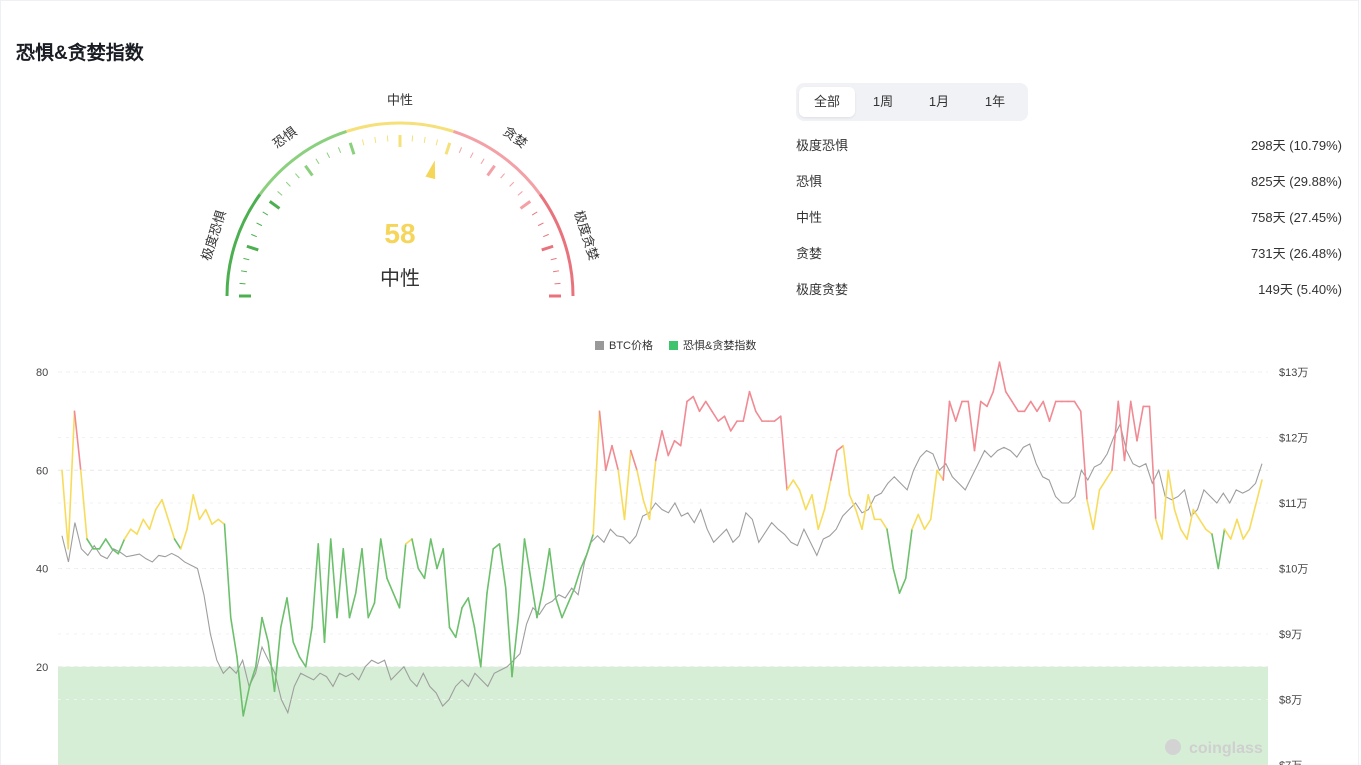 The image size is (1361, 765). What do you see at coordinates (883, 102) in the screenshot?
I see `tab-1-week: 1周` at bounding box center [883, 102].